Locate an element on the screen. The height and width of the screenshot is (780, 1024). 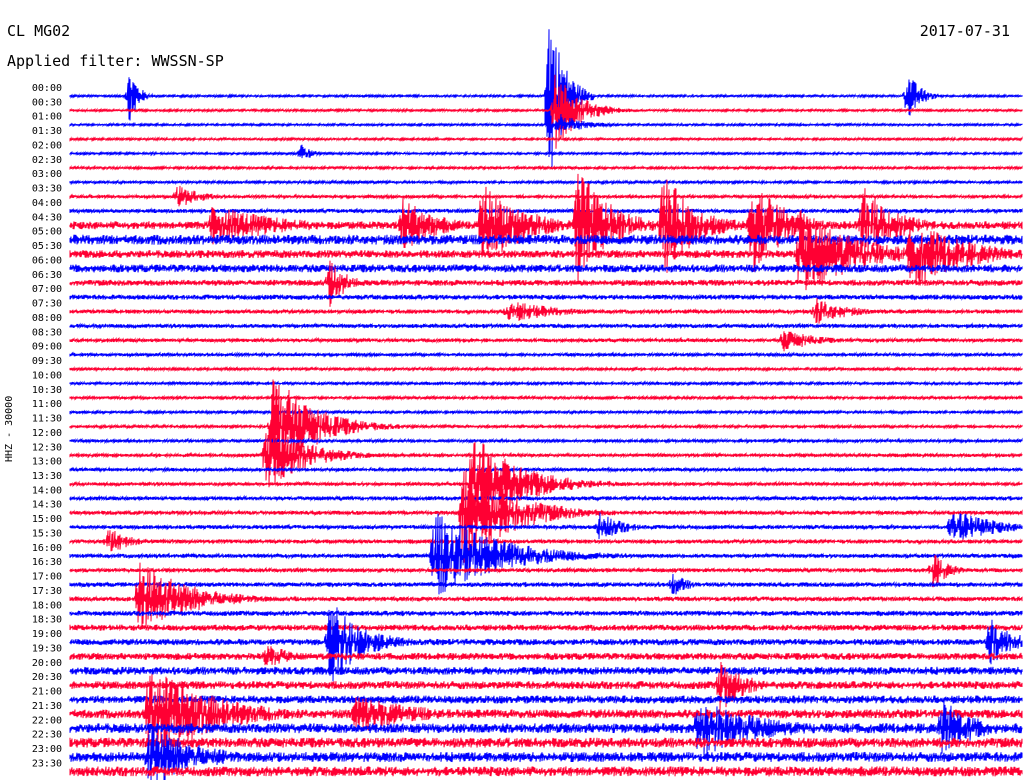
hour-tick-label: 17:30 is located at coordinates (47, 591).